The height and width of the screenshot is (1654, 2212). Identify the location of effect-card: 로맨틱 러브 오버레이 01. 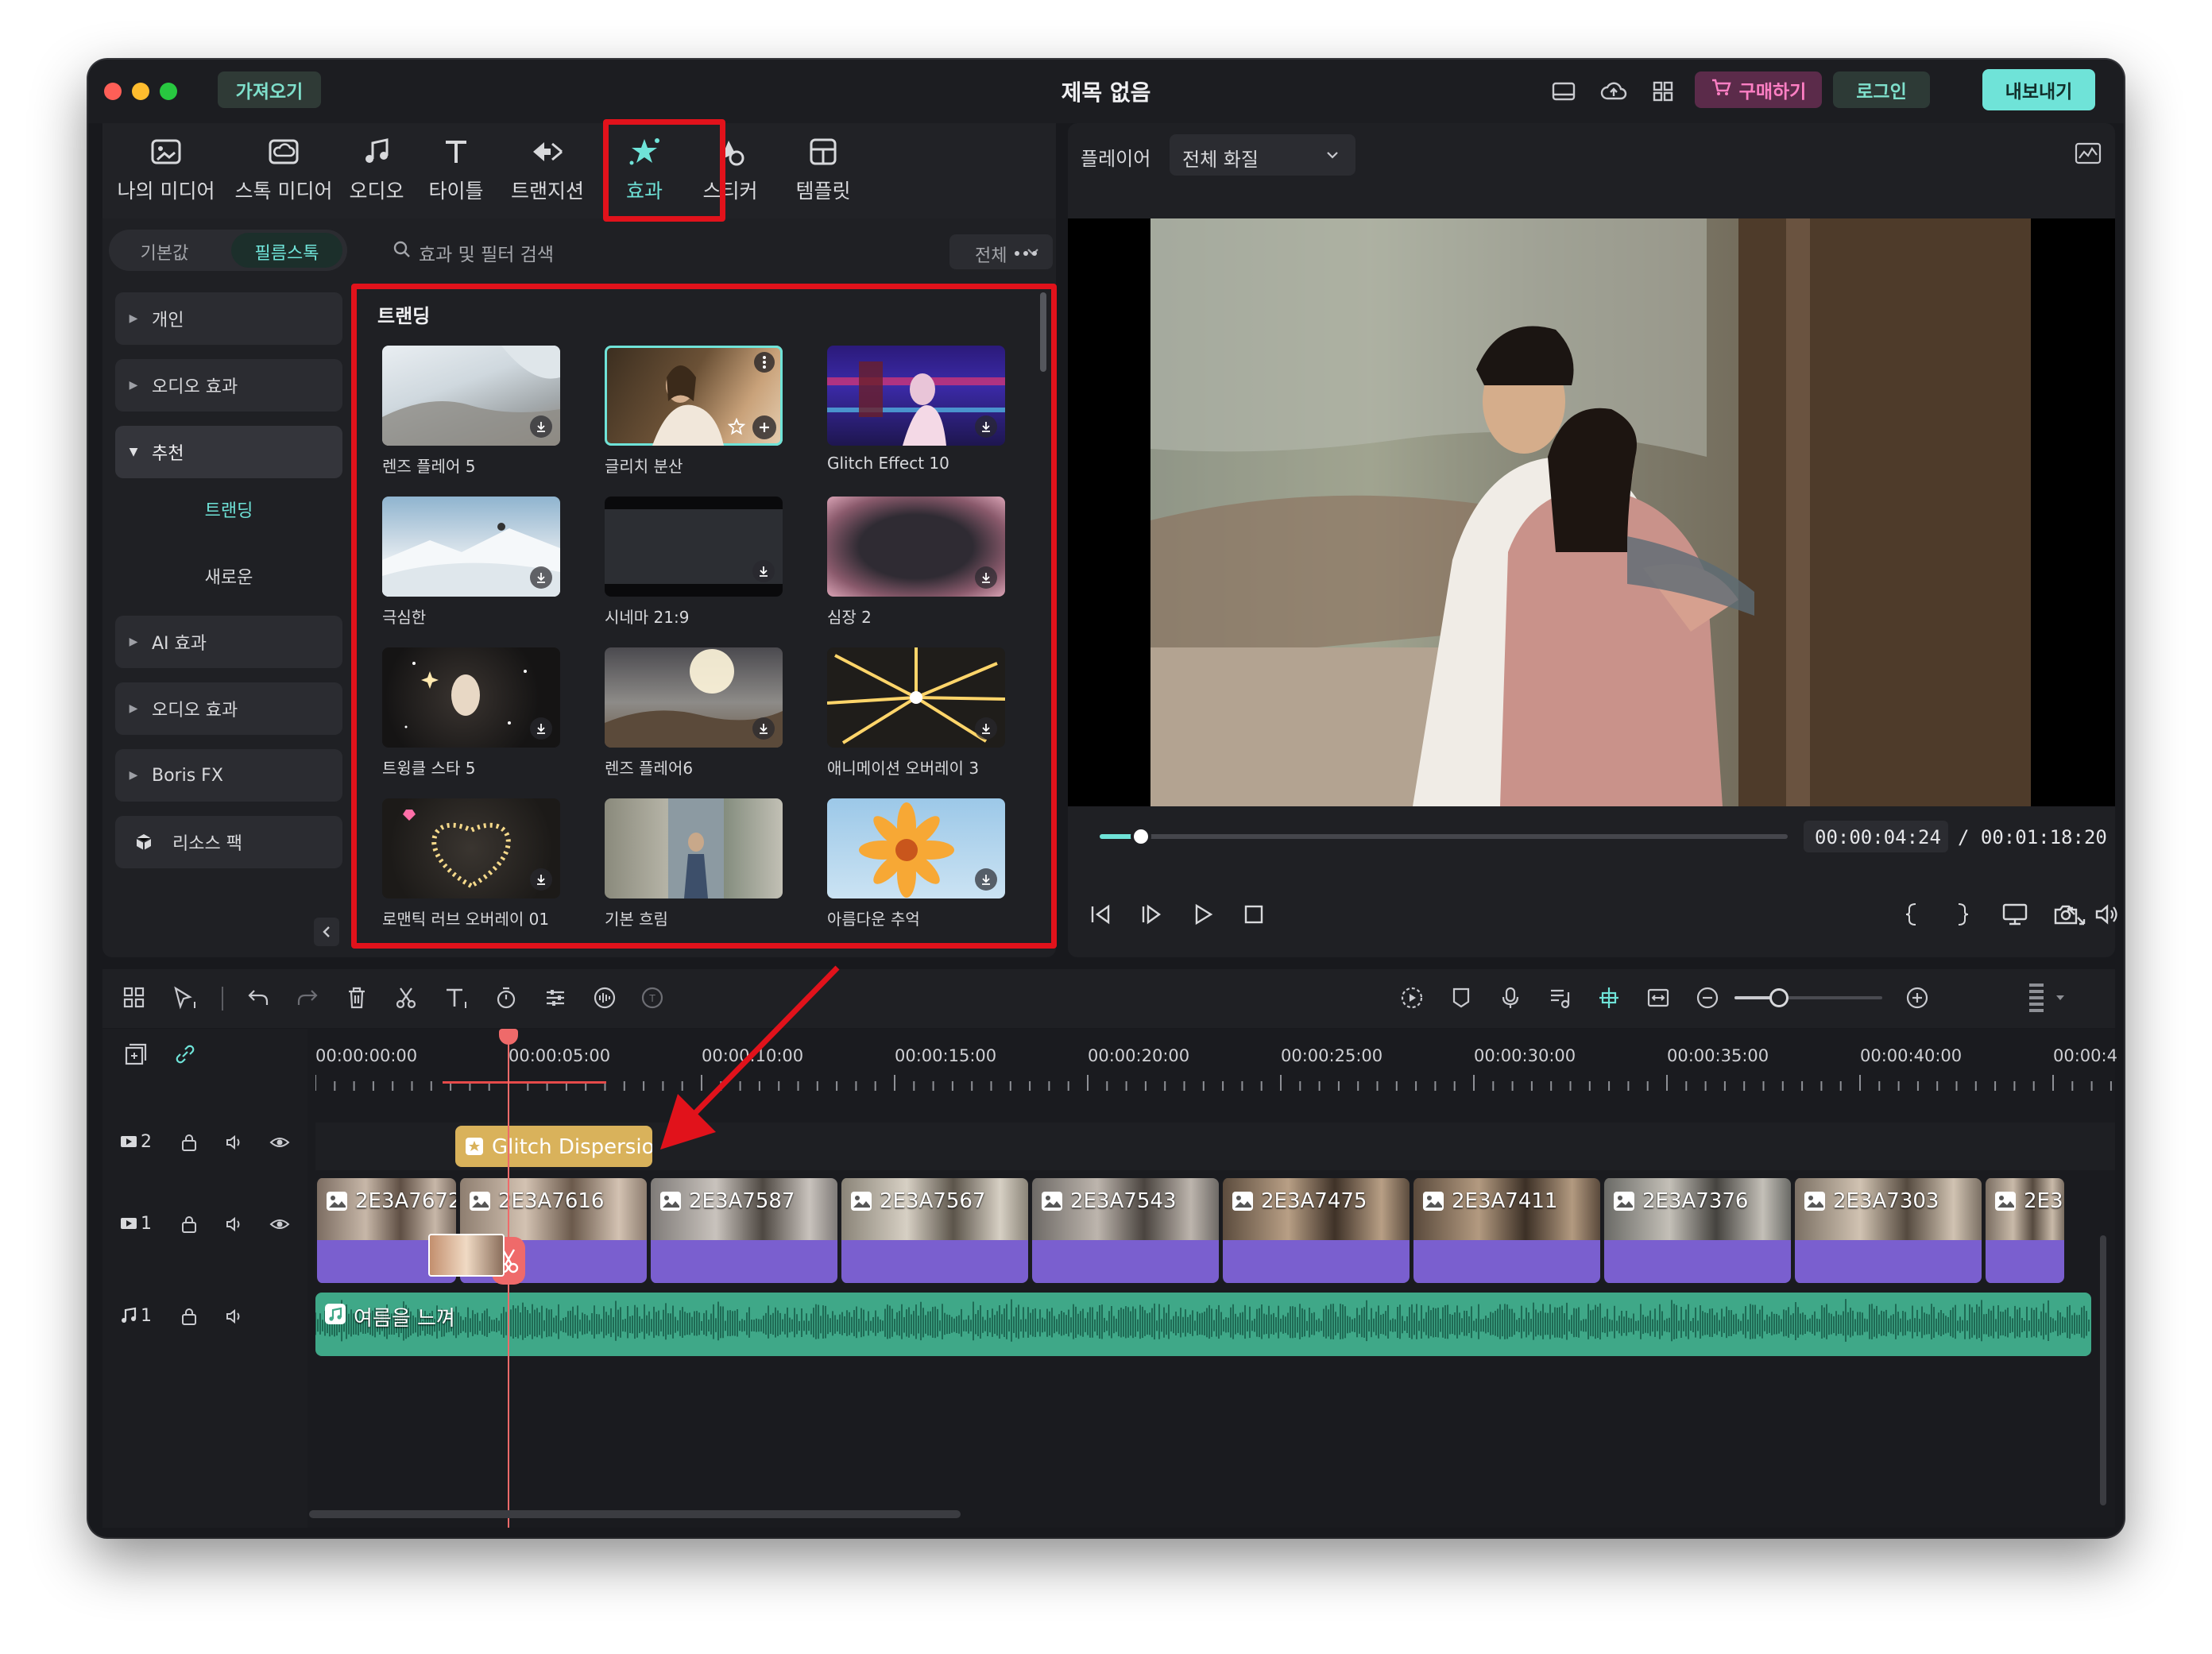
(471, 864).